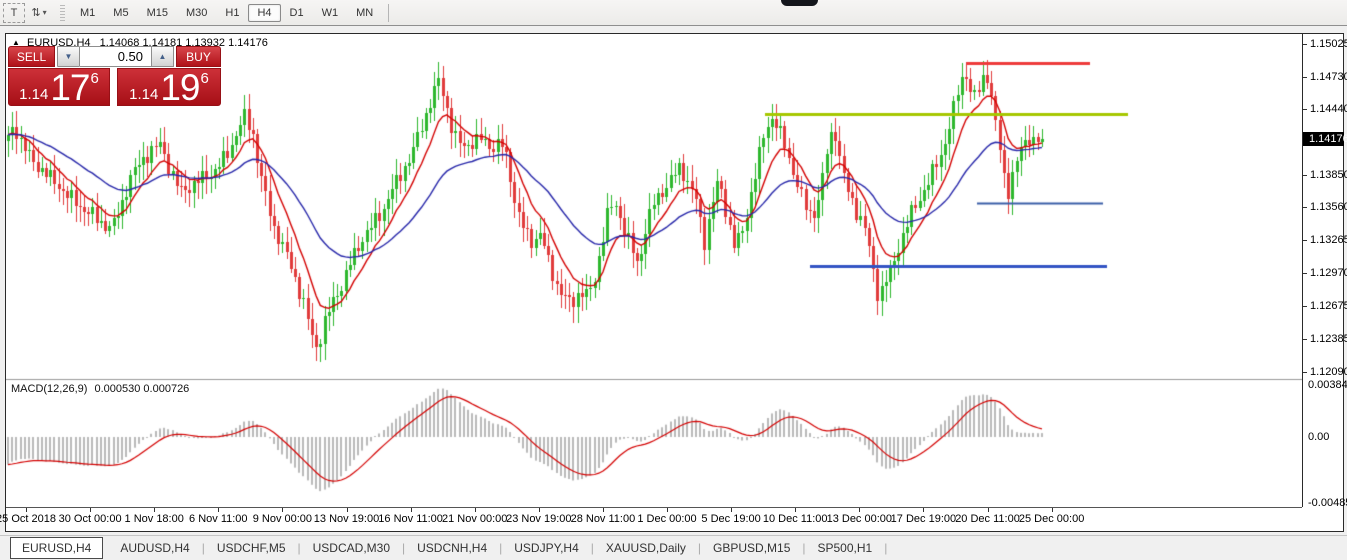 This screenshot has width=1347, height=560. I want to click on timeframe-M30: M30, so click(196, 13).